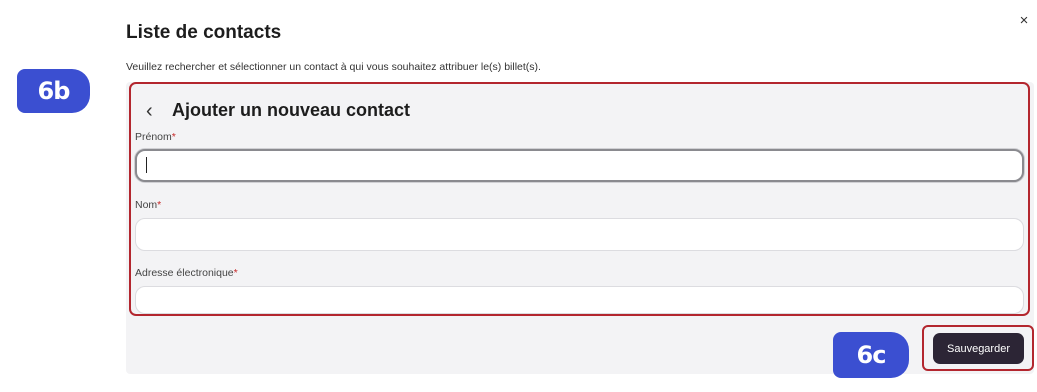 The width and height of the screenshot is (1037, 392). I want to click on text-caret, so click(146, 165).